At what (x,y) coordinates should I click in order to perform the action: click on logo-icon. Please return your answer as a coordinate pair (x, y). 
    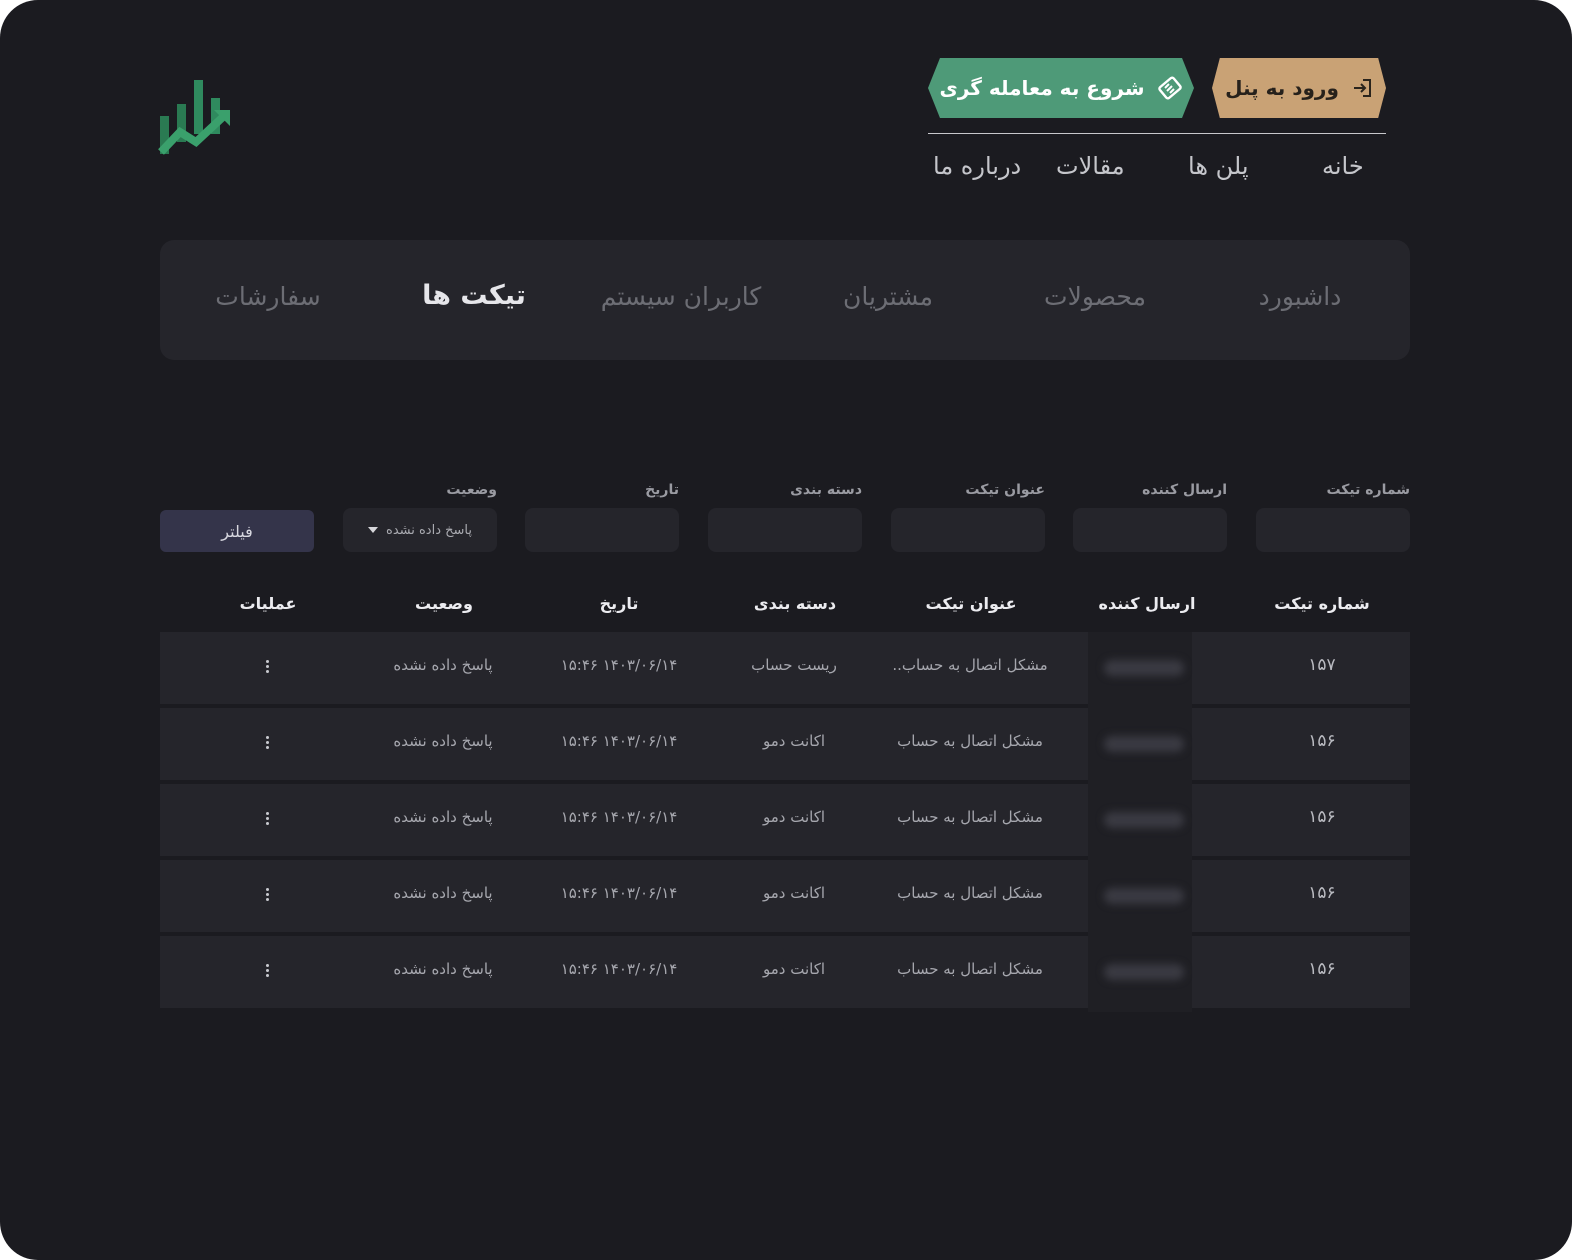
    Looking at the image, I should click on (196, 118).